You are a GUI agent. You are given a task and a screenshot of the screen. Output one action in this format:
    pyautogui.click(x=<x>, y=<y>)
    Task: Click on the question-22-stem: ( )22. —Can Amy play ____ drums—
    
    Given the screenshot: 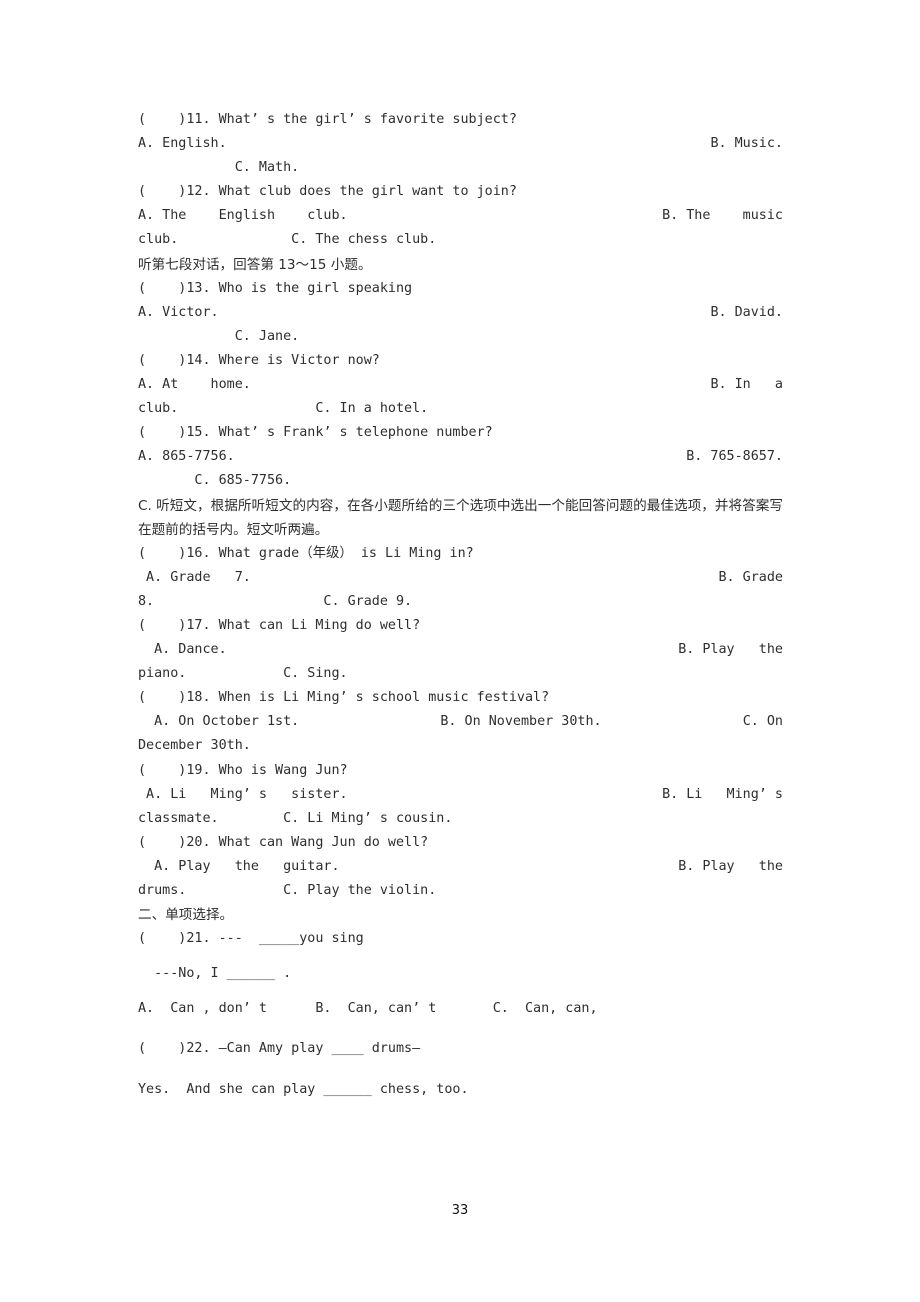 What is the action you would take?
    pyautogui.click(x=279, y=1049)
    